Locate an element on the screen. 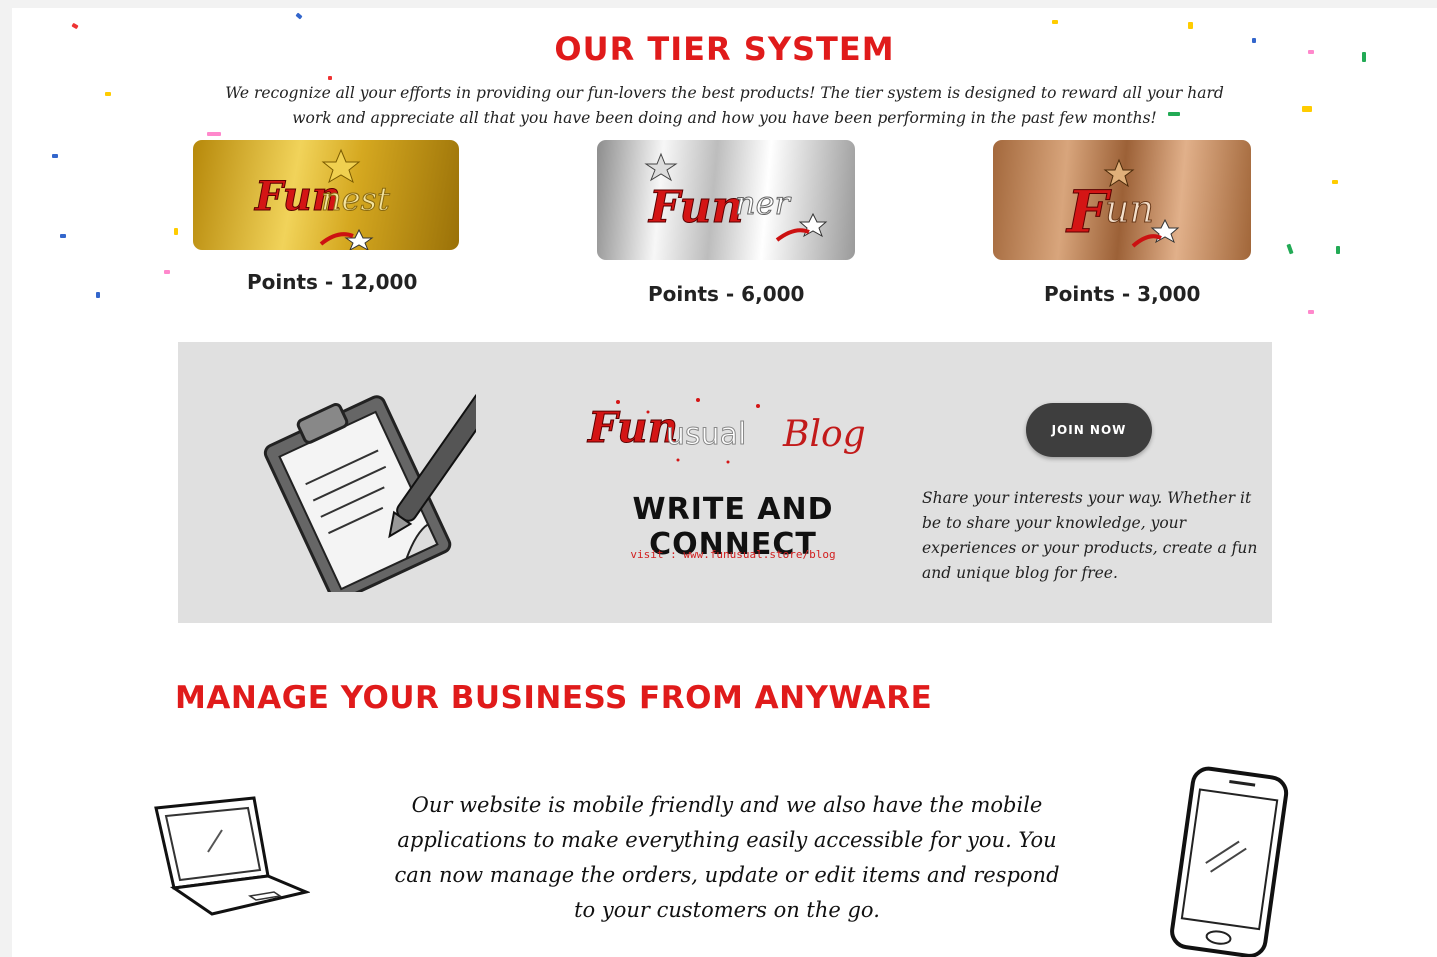  funner-logo: Fun ner is located at coordinates (736, 197).